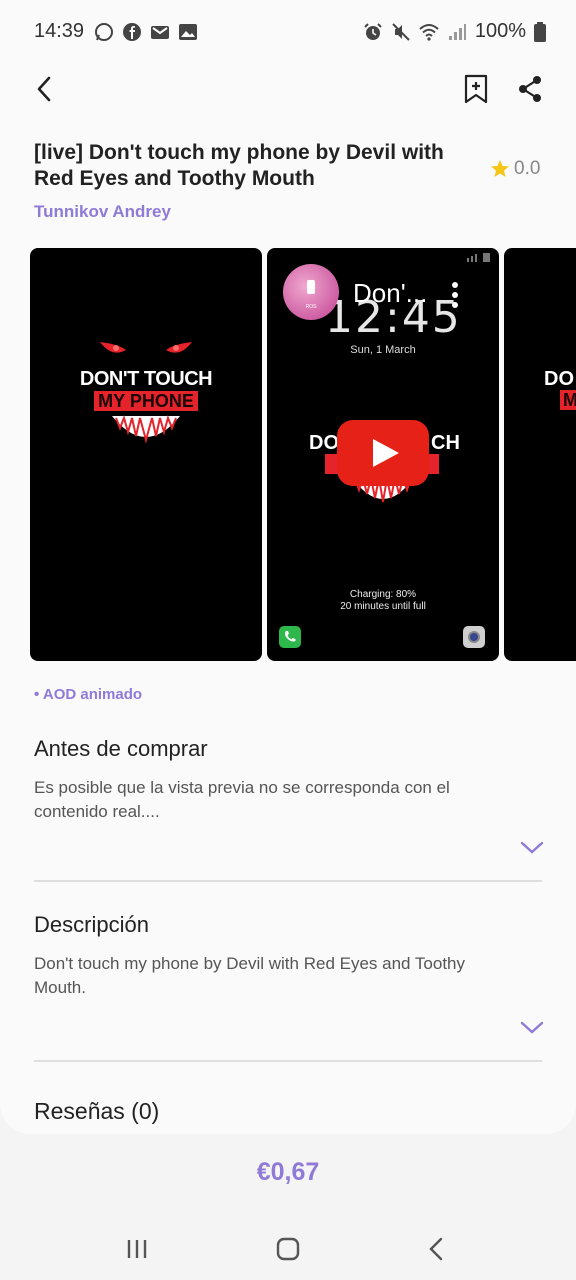 This screenshot has height=1280, width=576. I want to click on before-buy-title: Antes de comprar, so click(121, 748).